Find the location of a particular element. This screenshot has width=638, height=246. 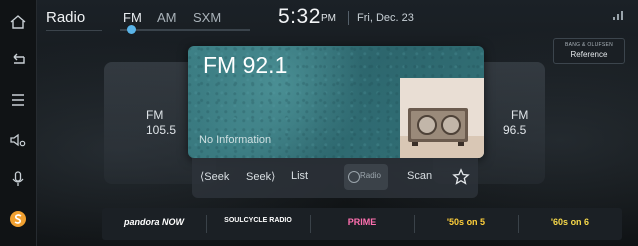

sound-brand: BANG & OLUFSEN is located at coordinates (589, 45).